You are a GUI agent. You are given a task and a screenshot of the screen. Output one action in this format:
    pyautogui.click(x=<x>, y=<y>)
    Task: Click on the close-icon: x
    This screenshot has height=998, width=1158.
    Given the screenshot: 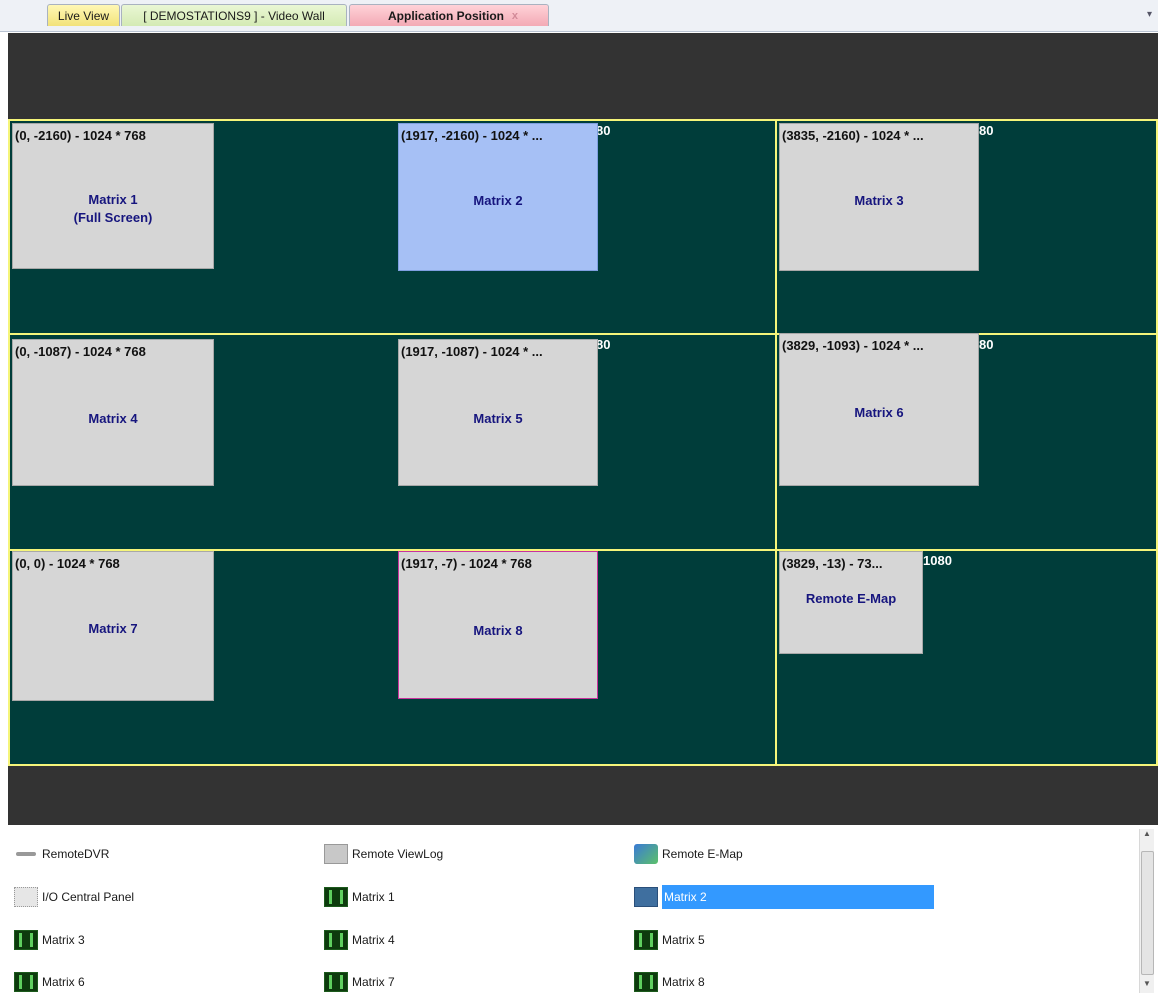 What is the action you would take?
    pyautogui.click(x=515, y=16)
    